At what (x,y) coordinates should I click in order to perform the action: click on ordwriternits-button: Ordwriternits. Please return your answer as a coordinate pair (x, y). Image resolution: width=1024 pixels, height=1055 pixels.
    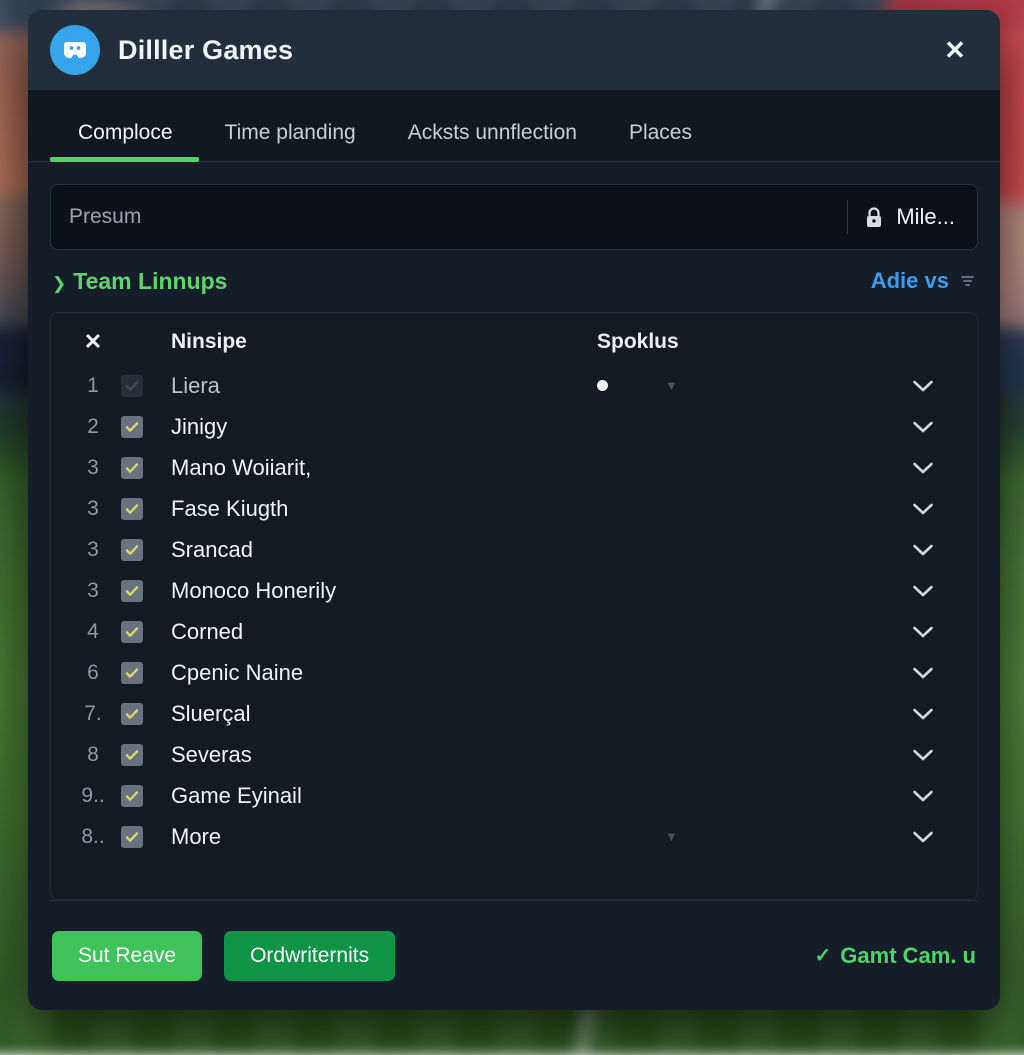
    Looking at the image, I should click on (310, 955).